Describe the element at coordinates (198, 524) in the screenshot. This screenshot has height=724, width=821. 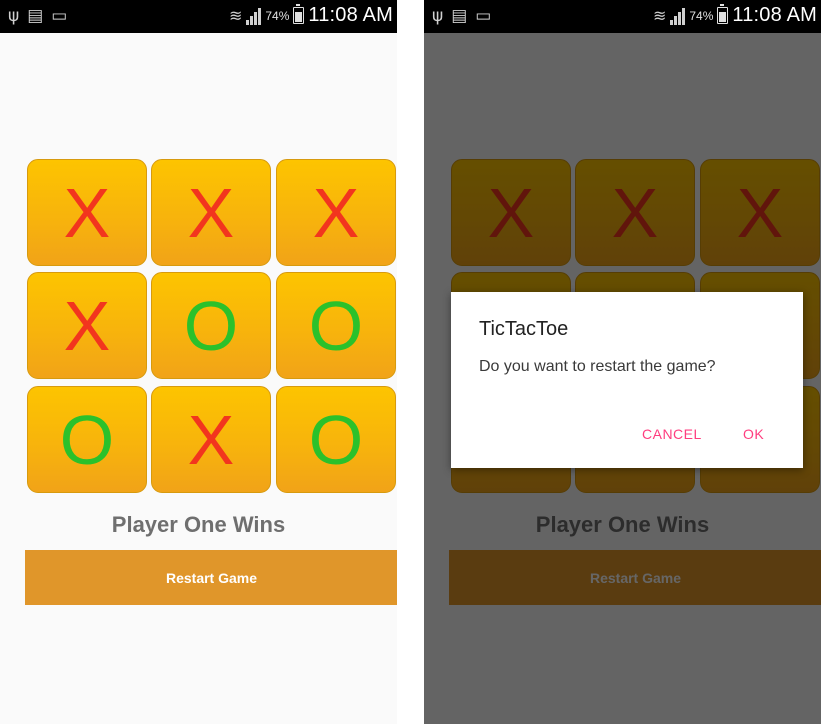
I see `result-text: Player One Wins` at that location.